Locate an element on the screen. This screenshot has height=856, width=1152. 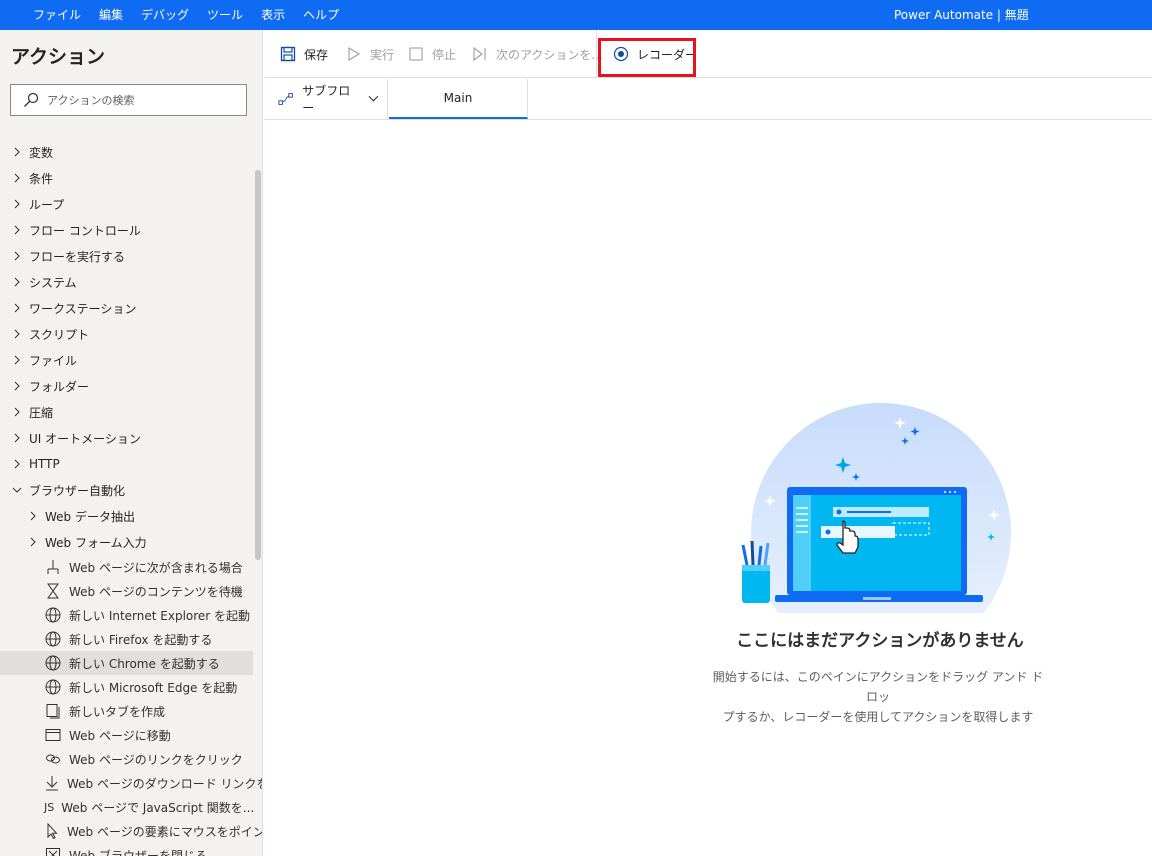
download-icon is located at coordinates (52, 783).